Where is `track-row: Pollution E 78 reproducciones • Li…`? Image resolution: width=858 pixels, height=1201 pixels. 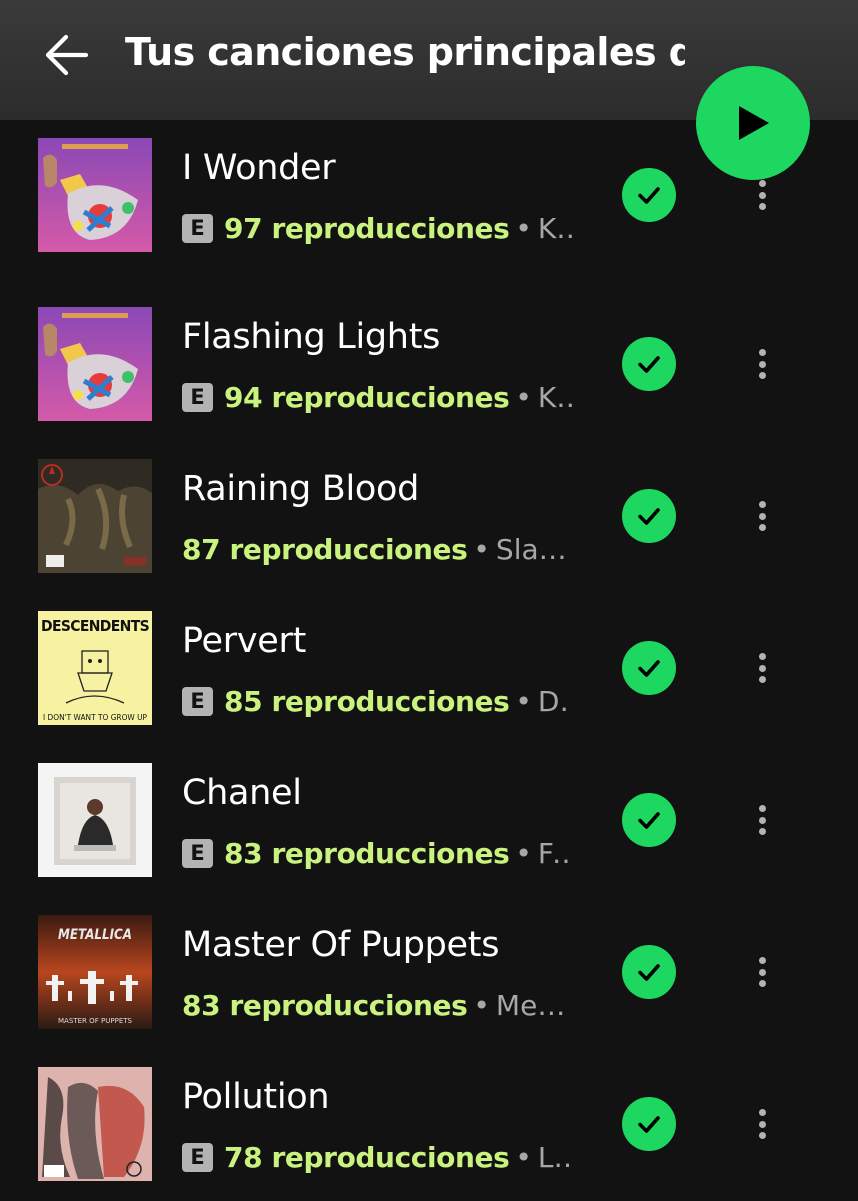 track-row: Pollution E 78 reproducciones • Li… is located at coordinates (429, 1125).